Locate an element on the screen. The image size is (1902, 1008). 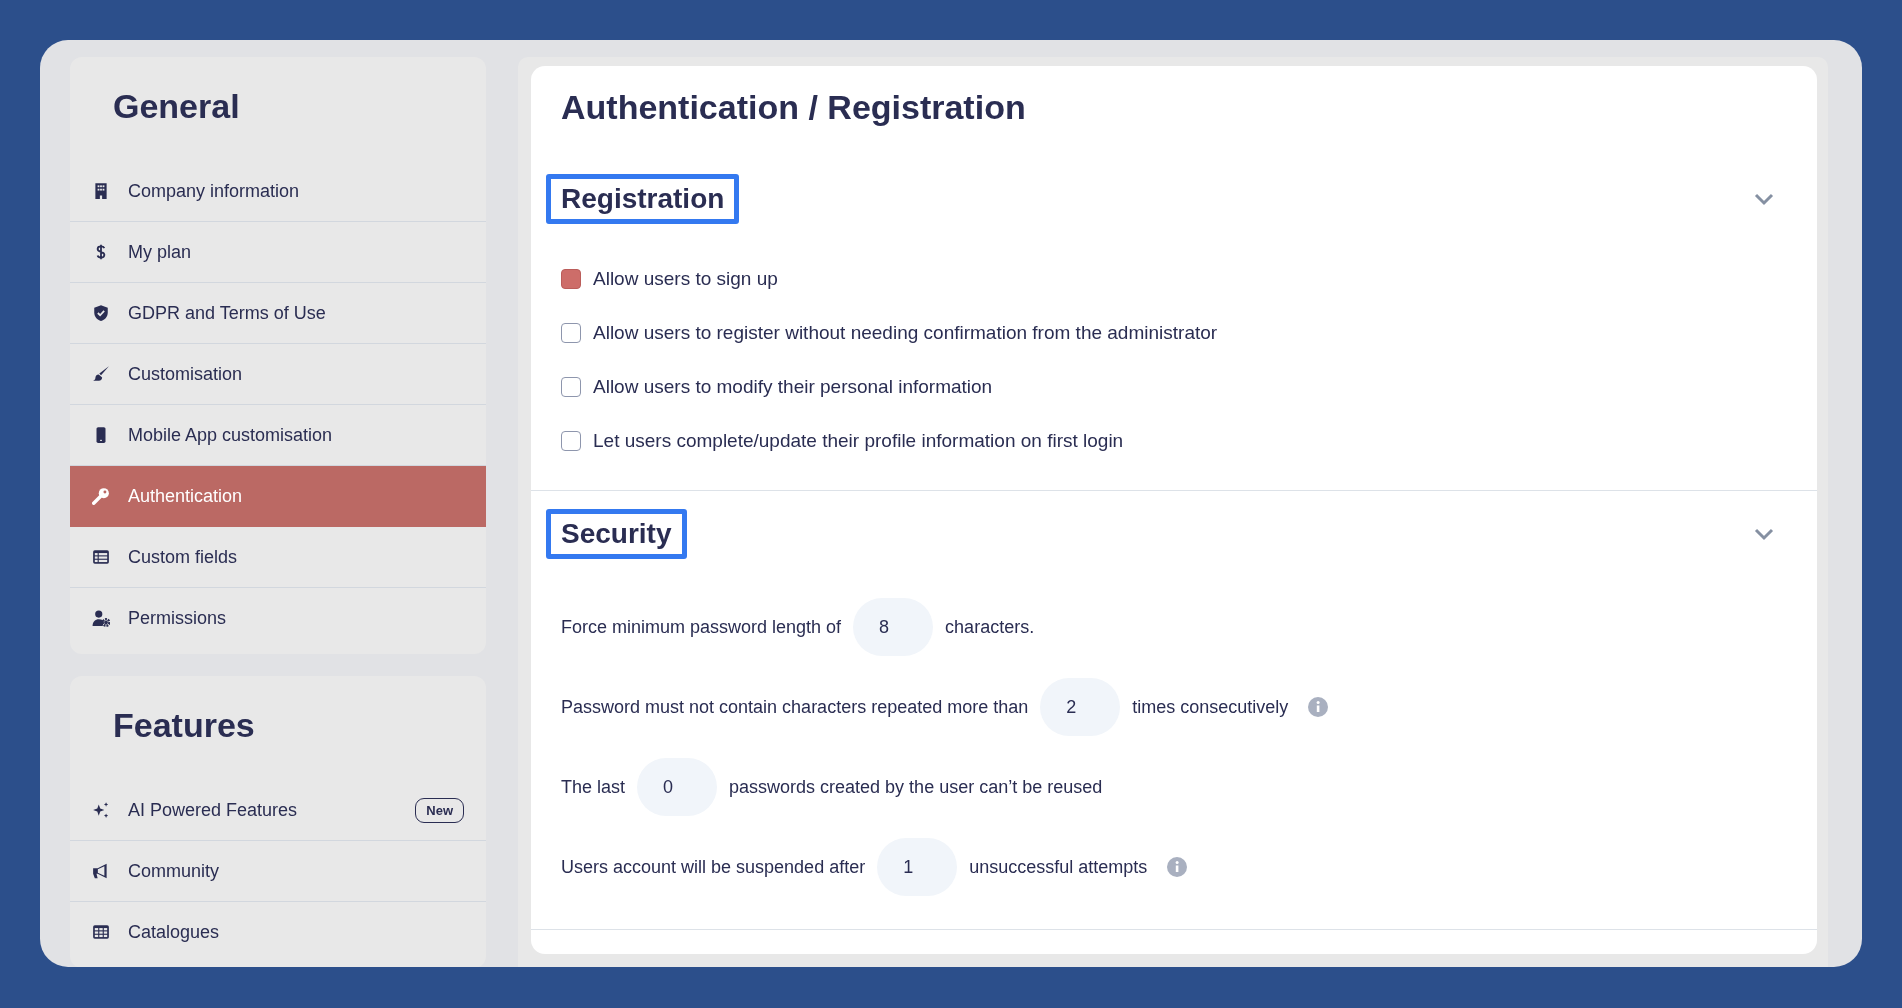
sidebar-group-title: Features is located at coordinates (184, 725).